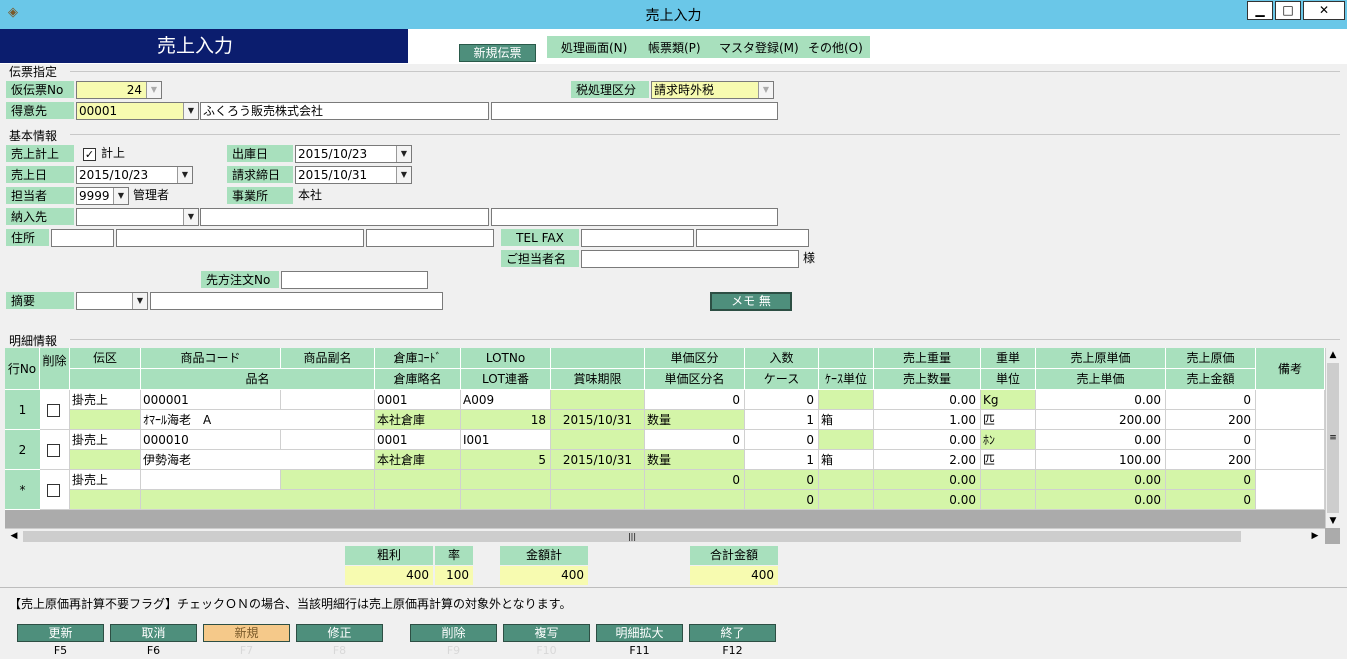 Image resolution: width=1347 pixels, height=659 pixels. What do you see at coordinates (506, 440) in the screenshot?
I see `cell-lot-no: I001` at bounding box center [506, 440].